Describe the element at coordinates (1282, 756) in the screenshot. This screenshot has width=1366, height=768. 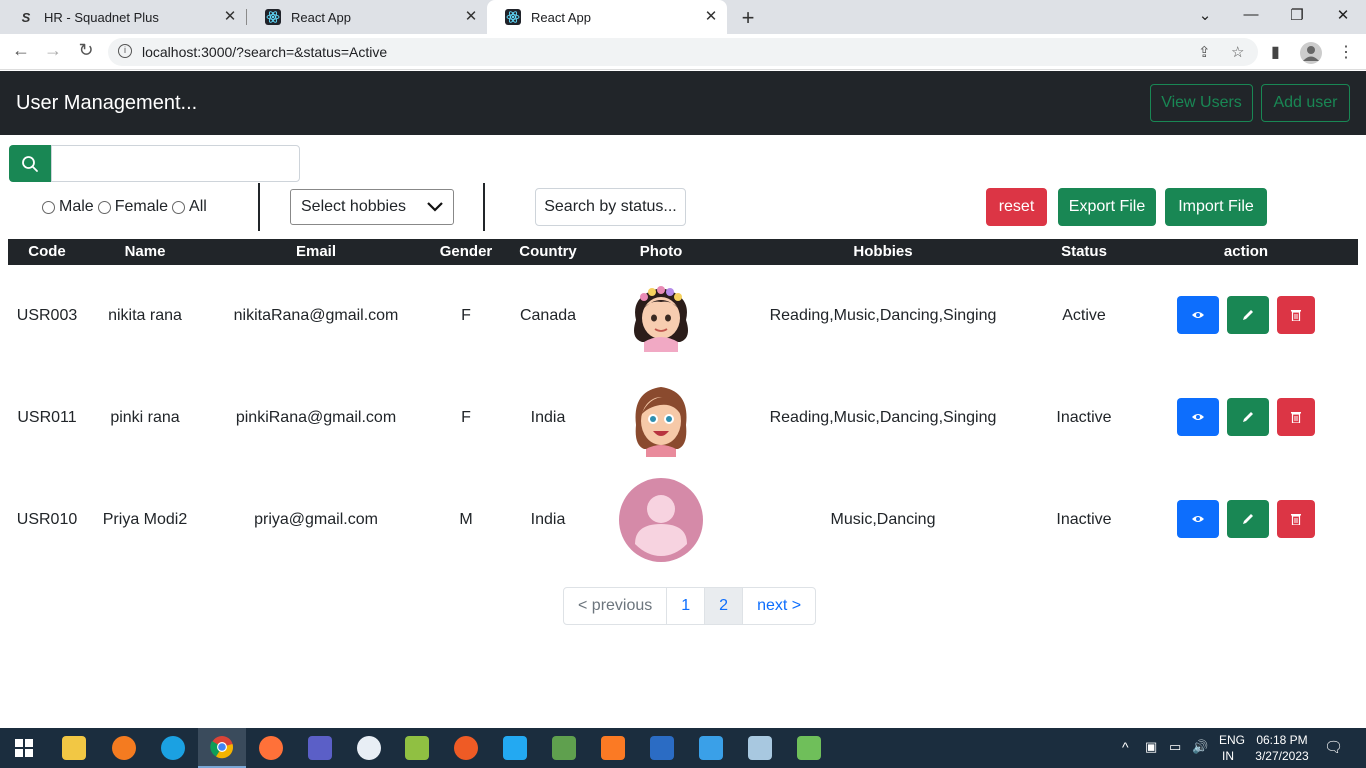
I see `clock-date: 3/27/2023` at that location.